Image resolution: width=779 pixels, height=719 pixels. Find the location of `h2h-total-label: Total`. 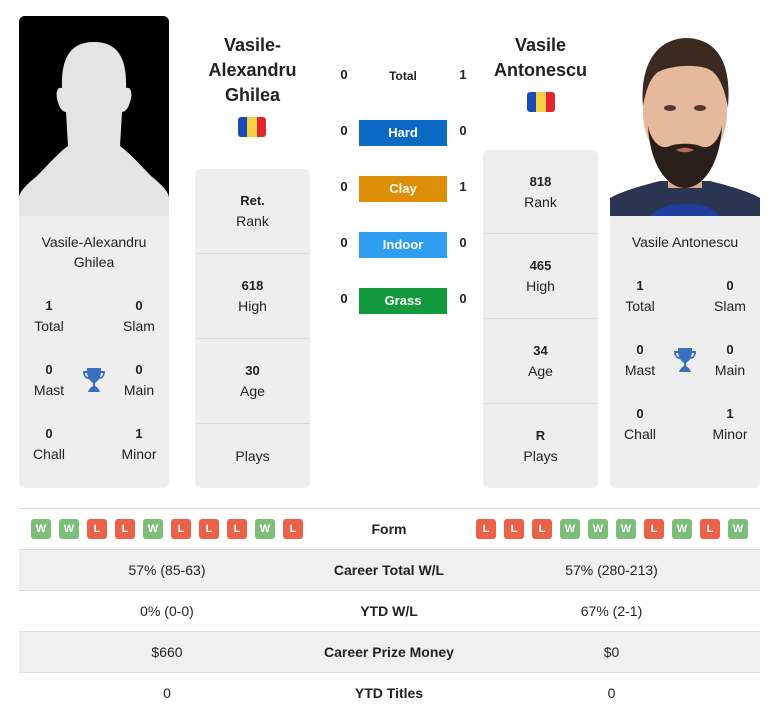

h2h-total-label: Total is located at coordinates (403, 76).